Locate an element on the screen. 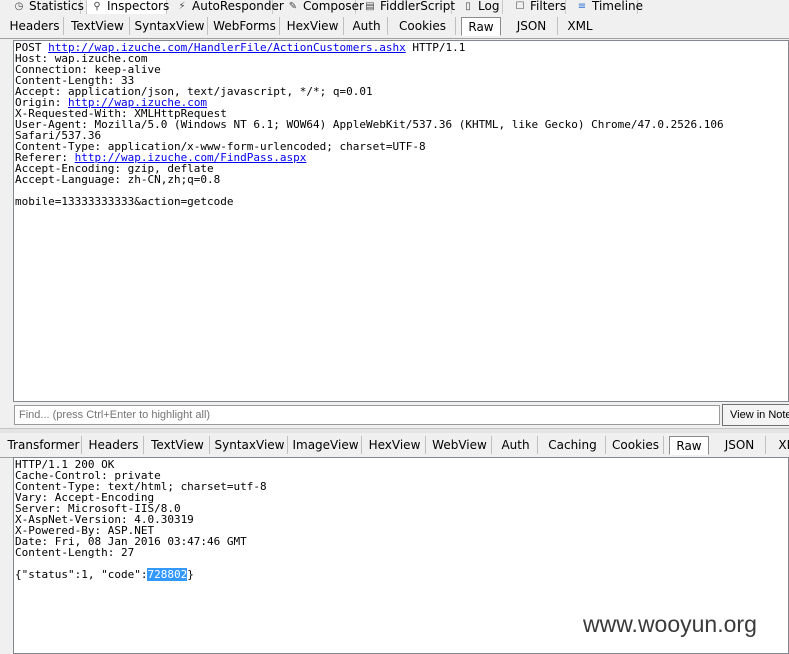  request-tab-json: JSON is located at coordinates (532, 26).